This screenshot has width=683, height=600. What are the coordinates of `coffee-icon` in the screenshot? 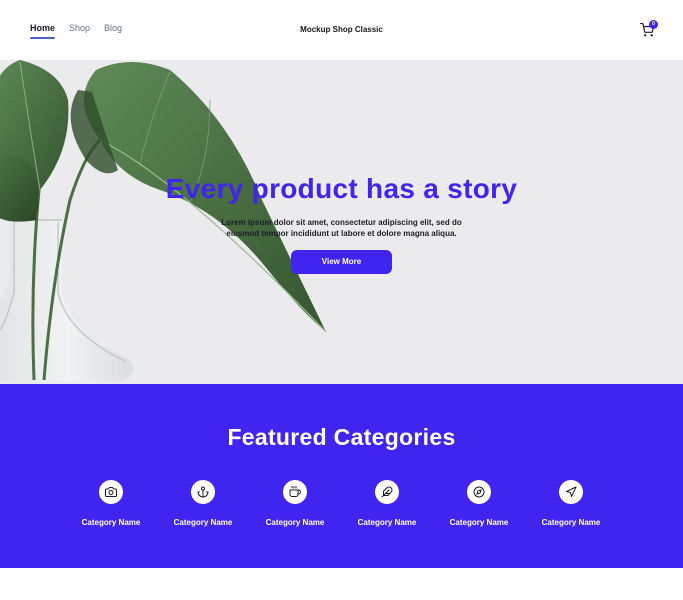 It's located at (295, 491).